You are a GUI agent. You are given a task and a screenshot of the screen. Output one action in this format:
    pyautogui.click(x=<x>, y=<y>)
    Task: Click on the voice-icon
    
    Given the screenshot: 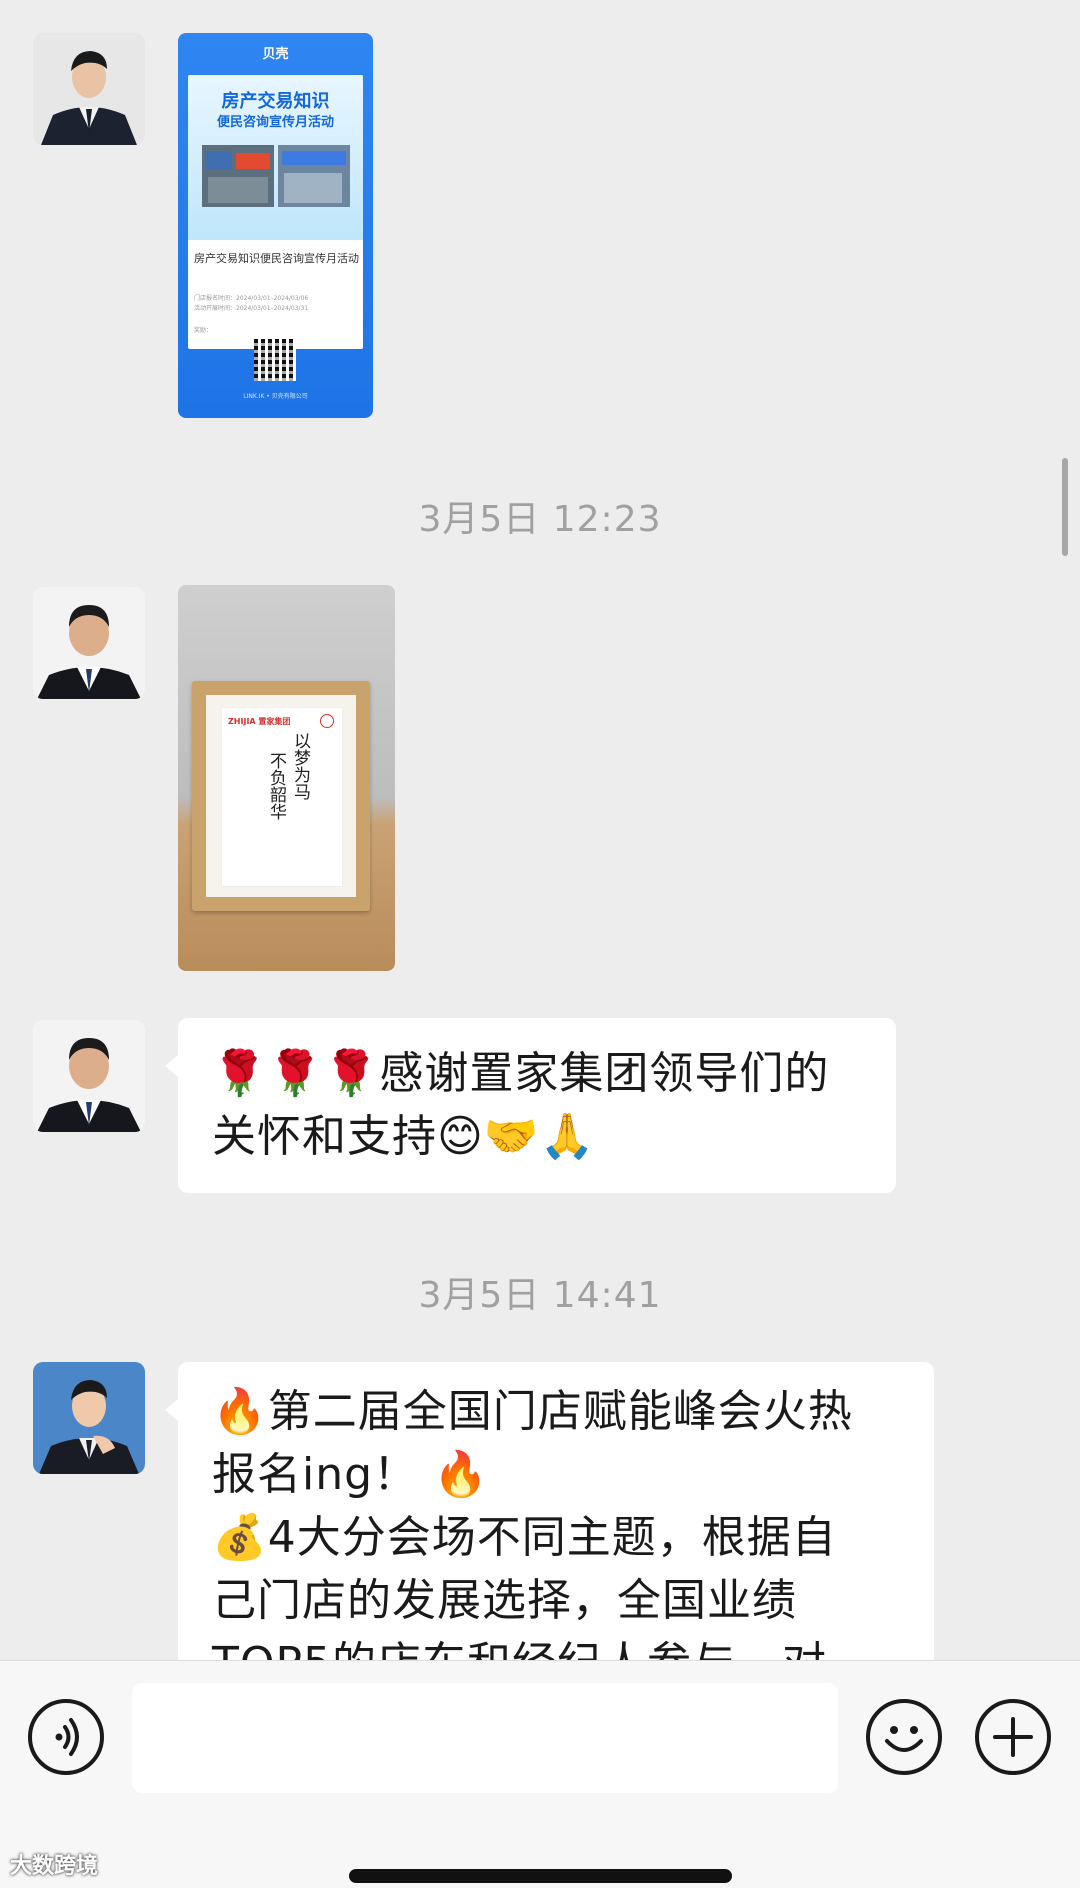 What is the action you would take?
    pyautogui.click(x=67, y=1737)
    